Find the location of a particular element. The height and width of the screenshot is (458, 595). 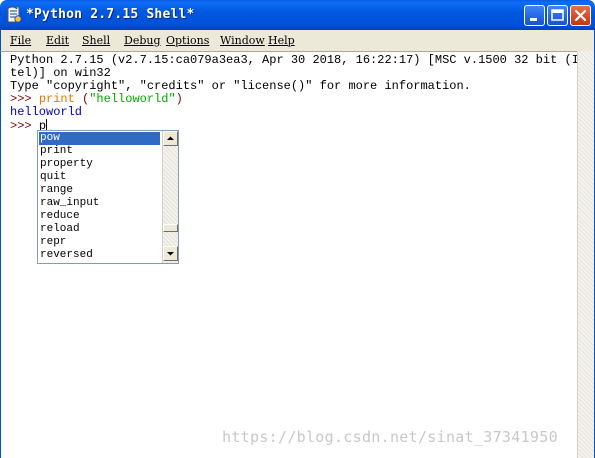

idle-python-icon is located at coordinates (14, 15).